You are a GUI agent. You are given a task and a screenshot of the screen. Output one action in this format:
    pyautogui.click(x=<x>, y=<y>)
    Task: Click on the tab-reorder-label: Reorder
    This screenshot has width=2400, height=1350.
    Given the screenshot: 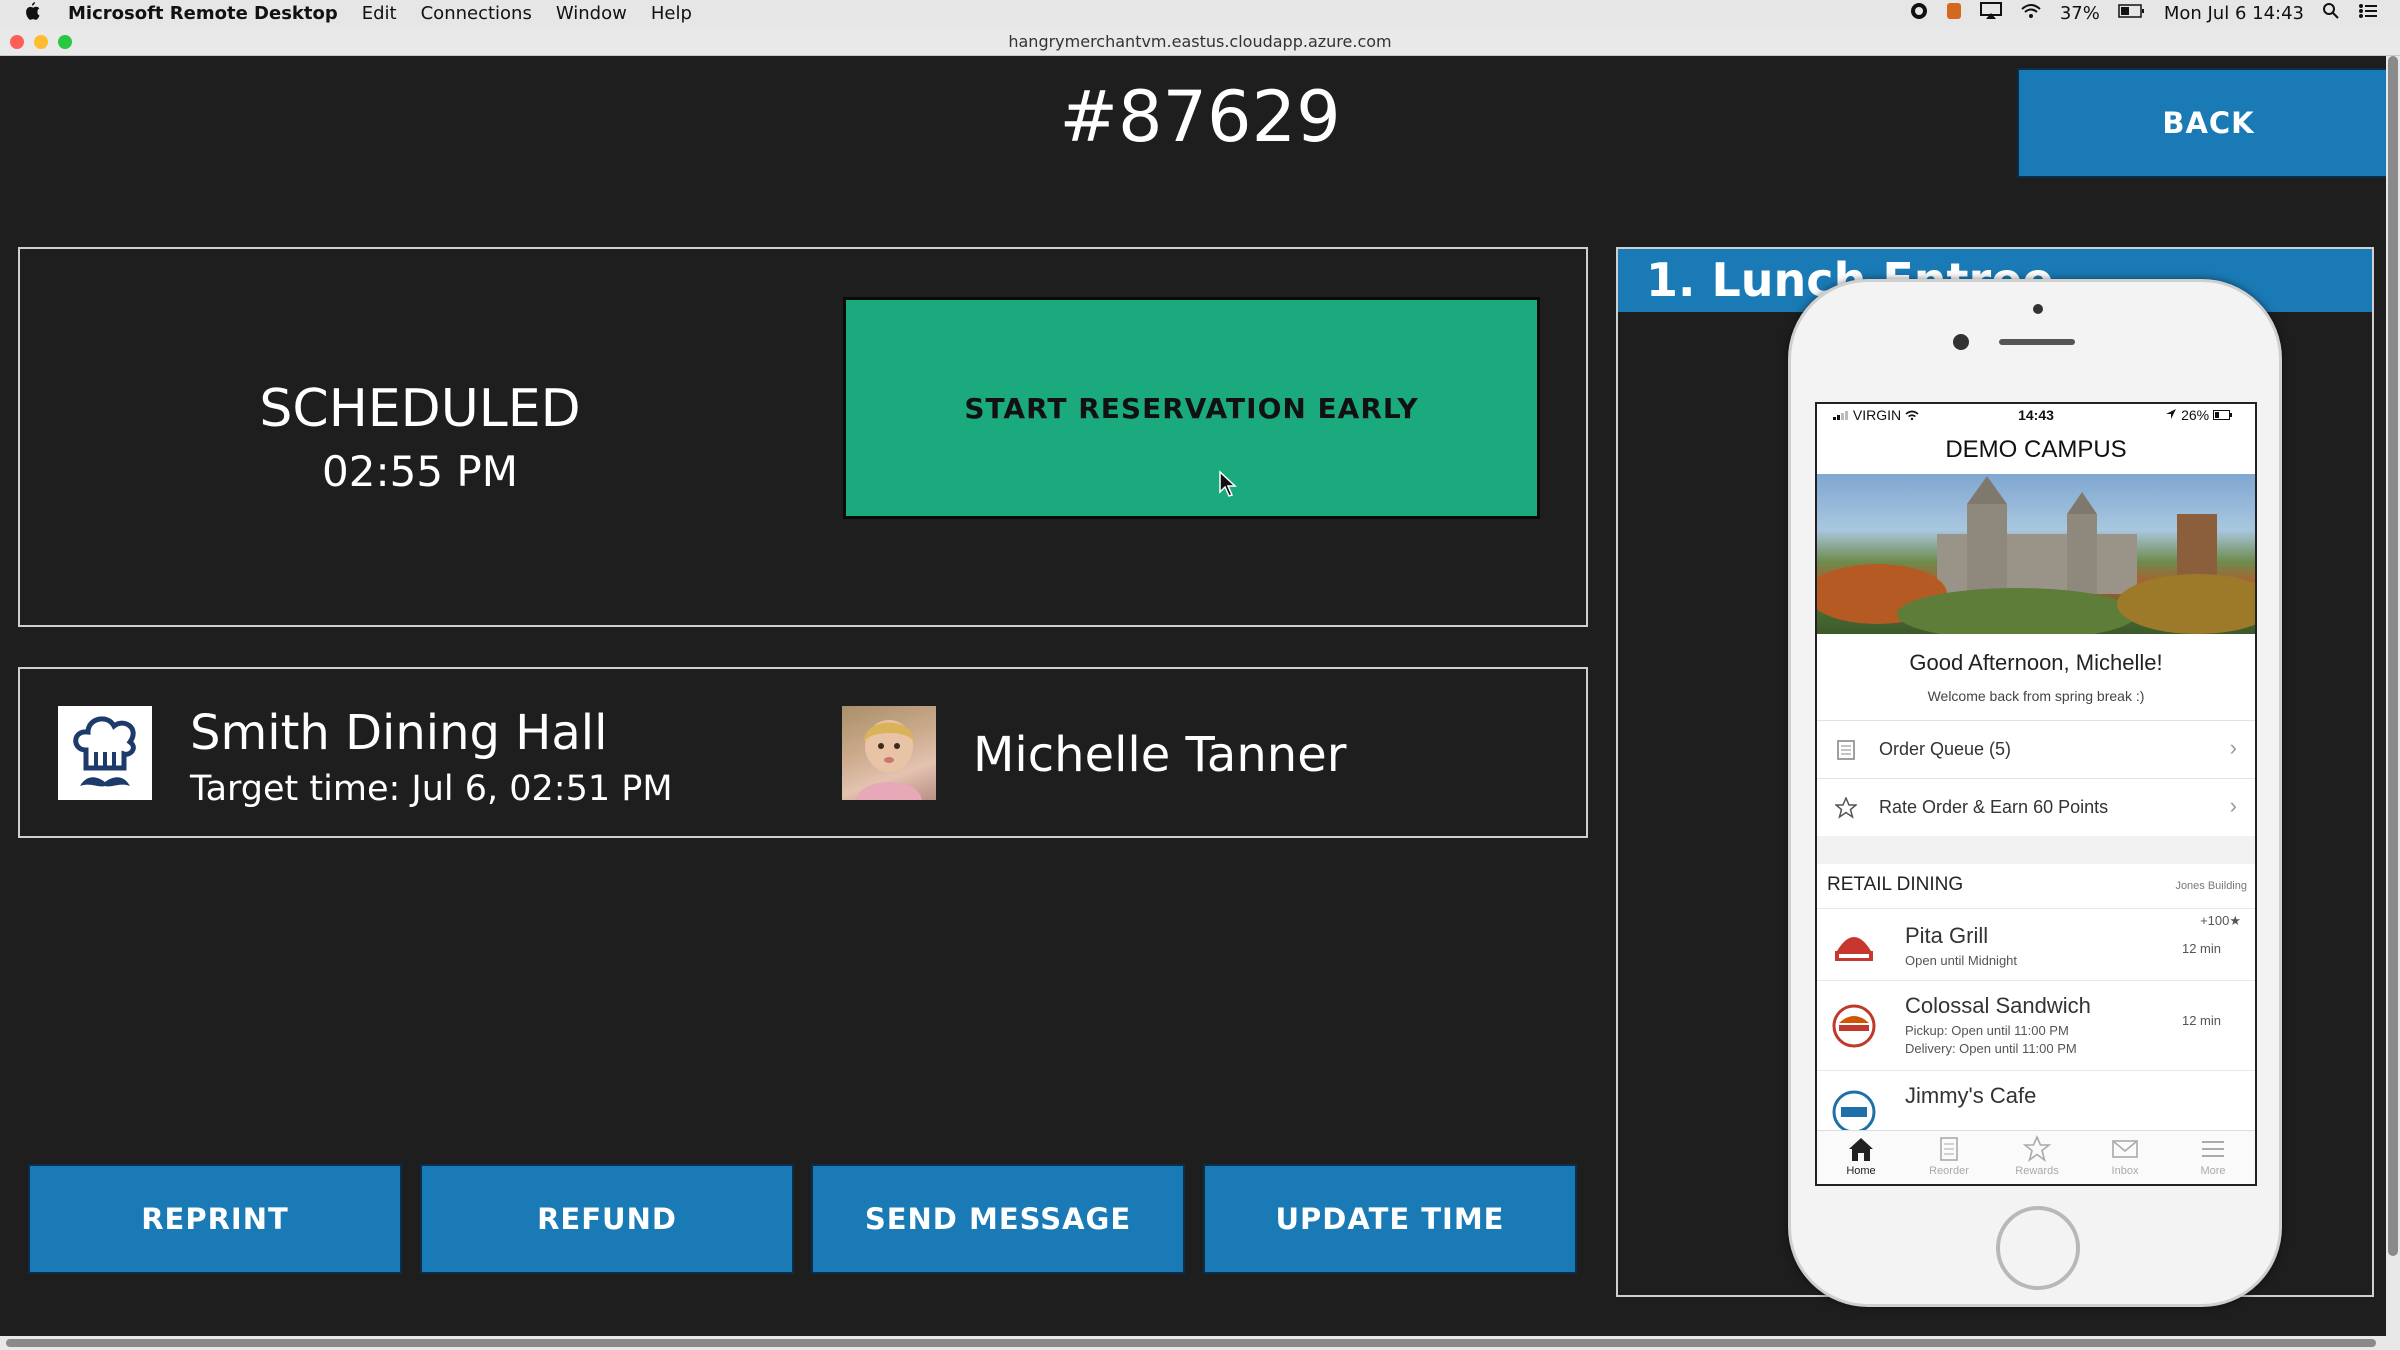 What is the action you would take?
    pyautogui.click(x=1949, y=1171)
    